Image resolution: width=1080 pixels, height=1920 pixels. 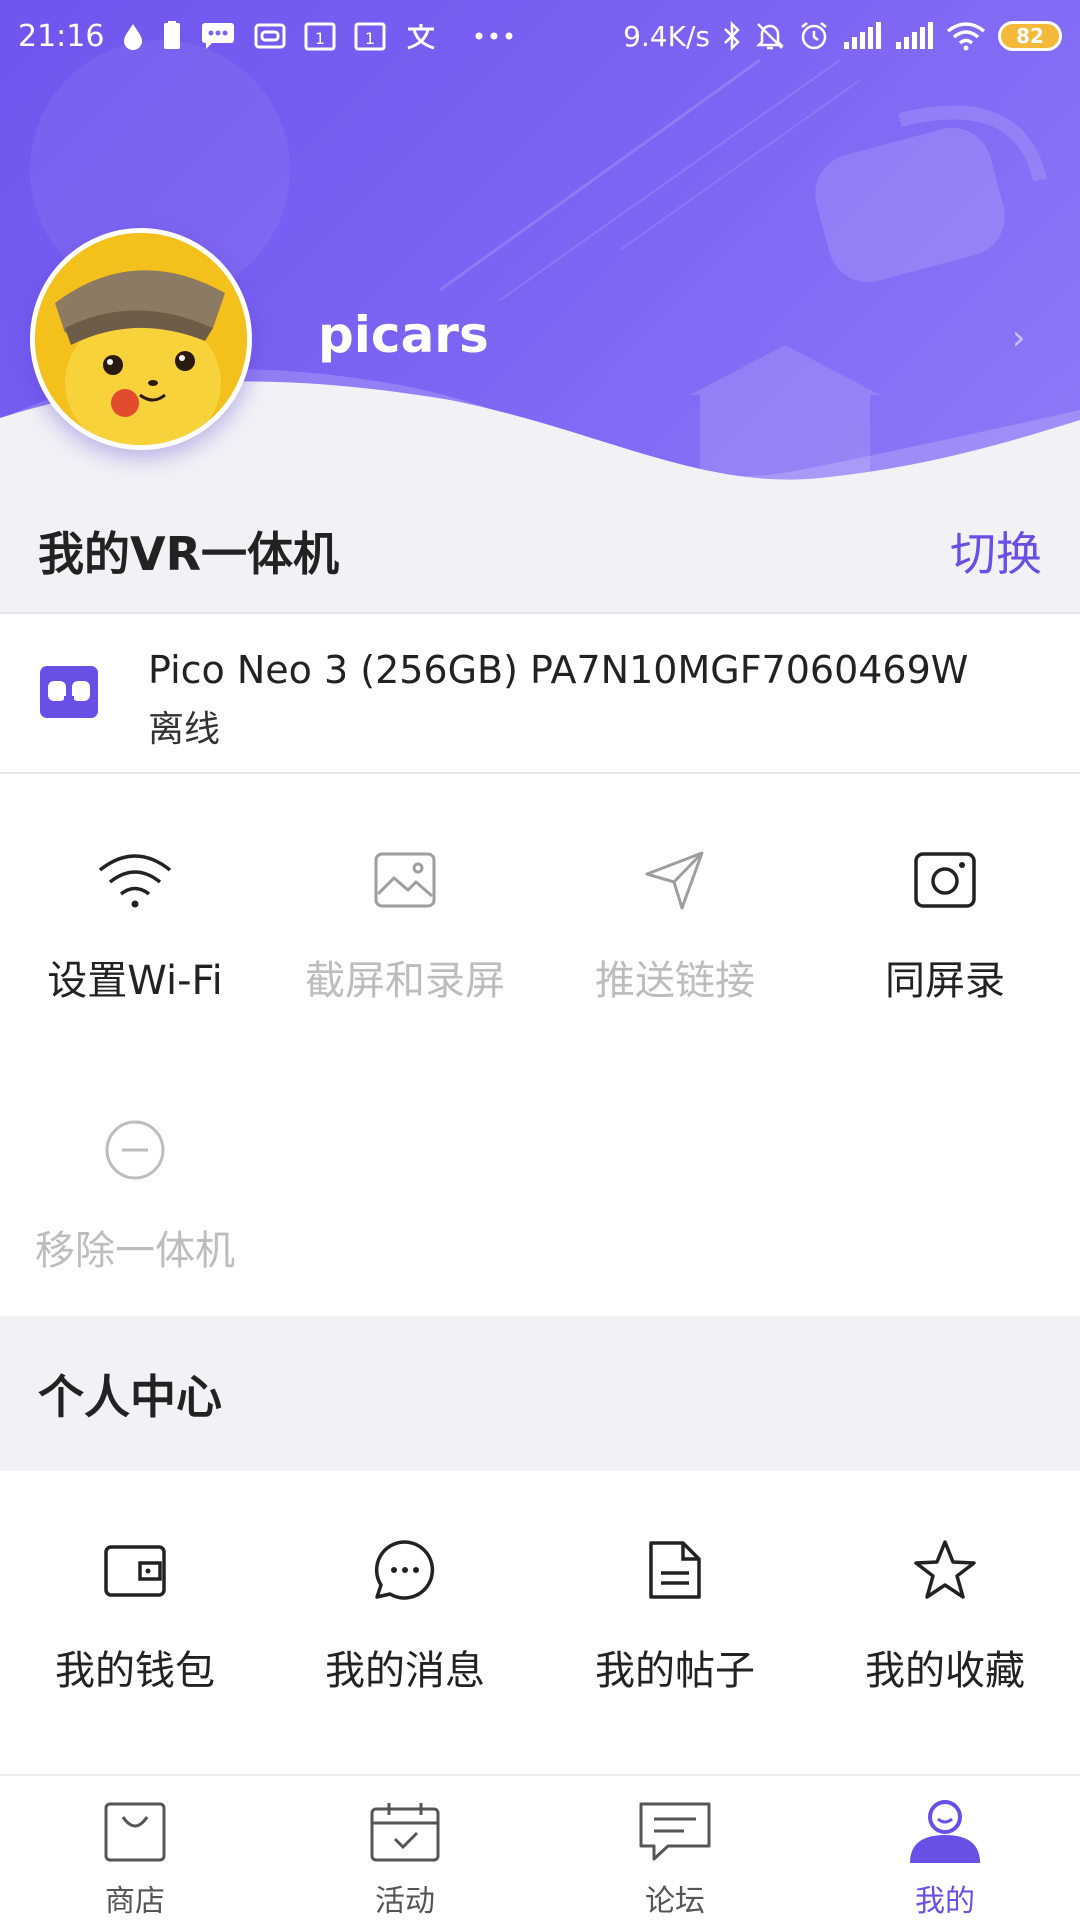 What do you see at coordinates (69, 694) in the screenshot?
I see `vr-headset-icon` at bounding box center [69, 694].